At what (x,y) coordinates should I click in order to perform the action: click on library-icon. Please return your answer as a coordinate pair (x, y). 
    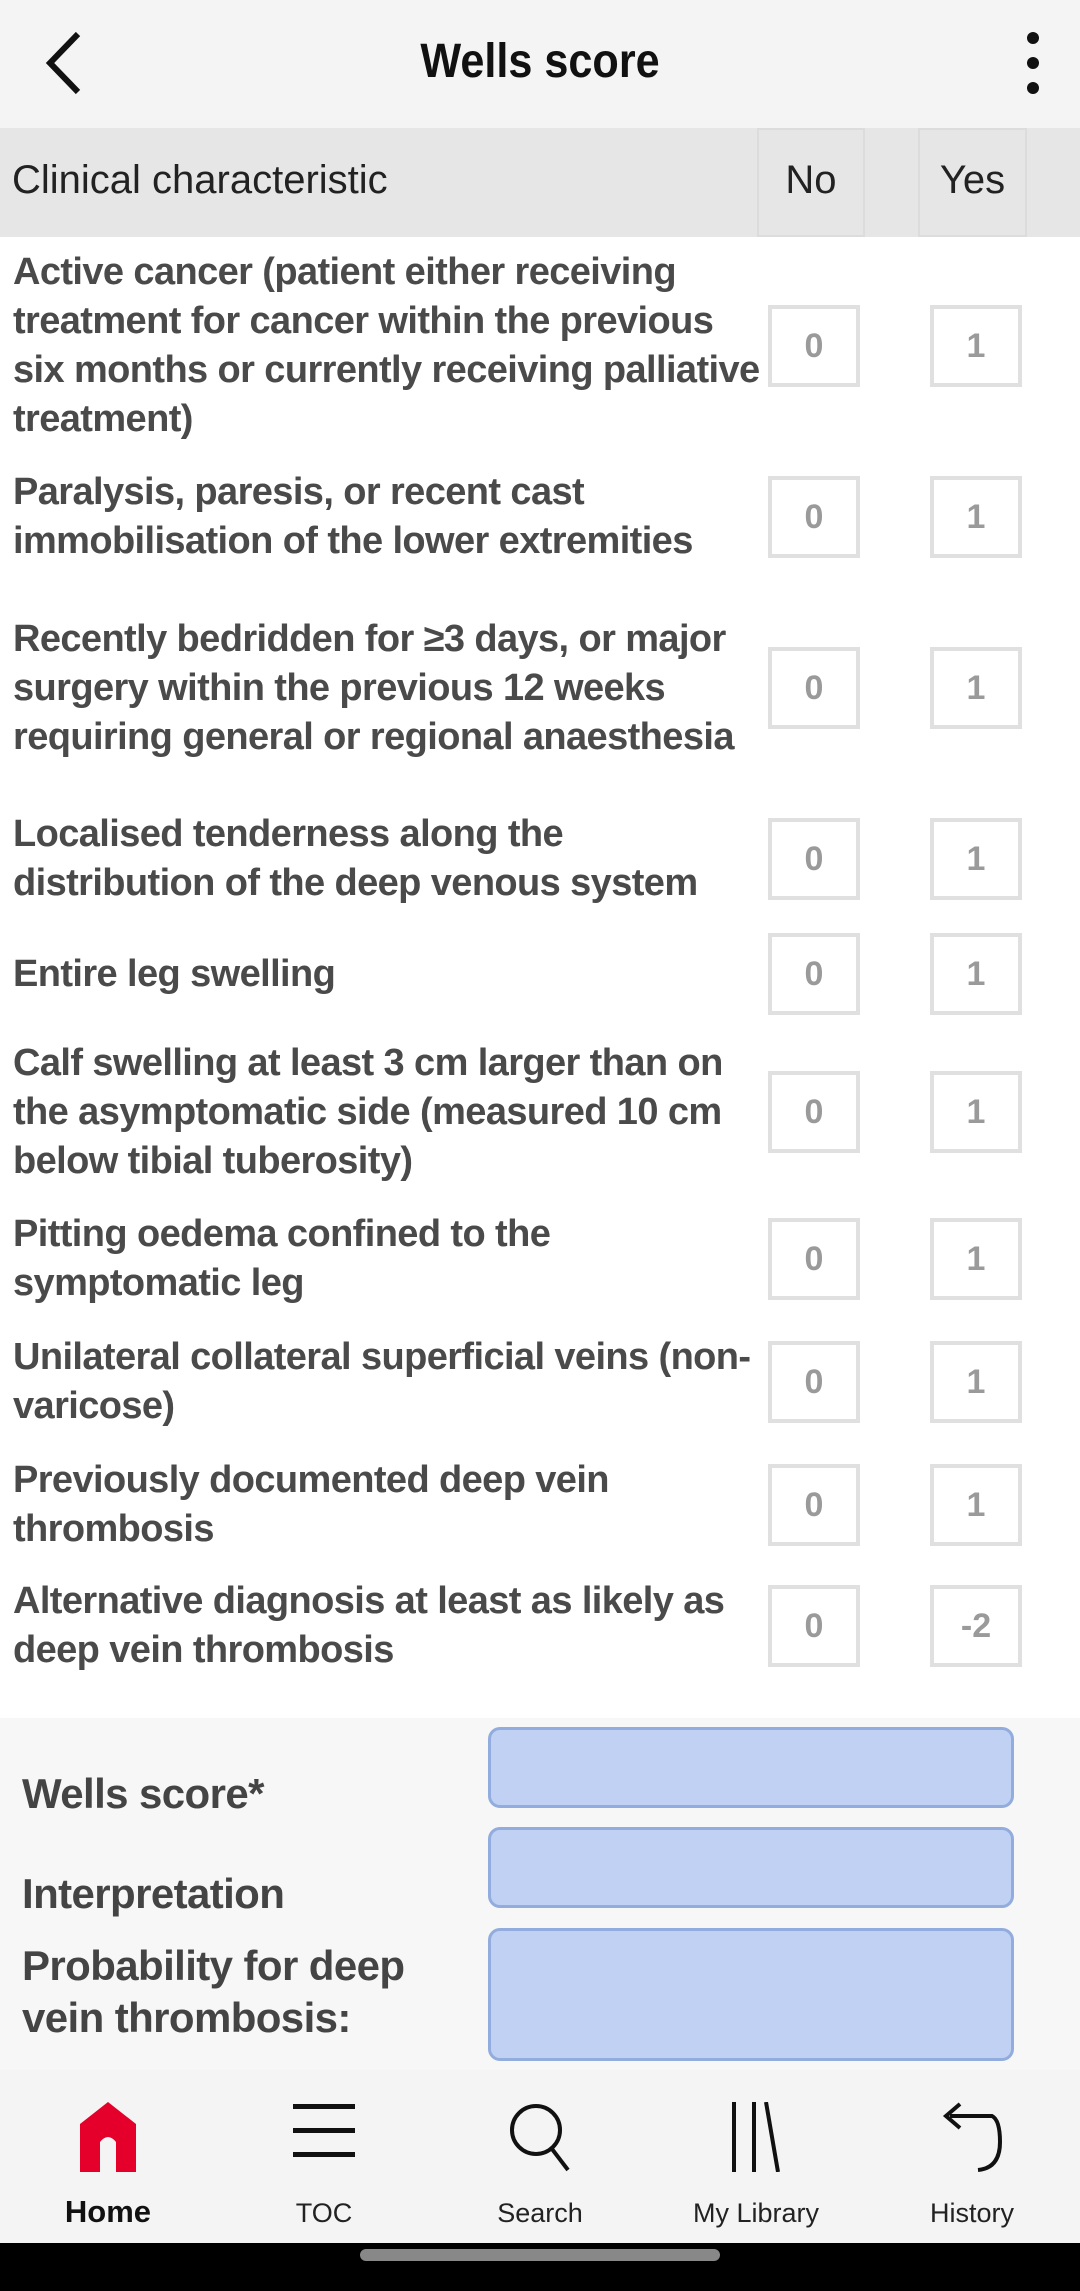
    Looking at the image, I should click on (756, 2137).